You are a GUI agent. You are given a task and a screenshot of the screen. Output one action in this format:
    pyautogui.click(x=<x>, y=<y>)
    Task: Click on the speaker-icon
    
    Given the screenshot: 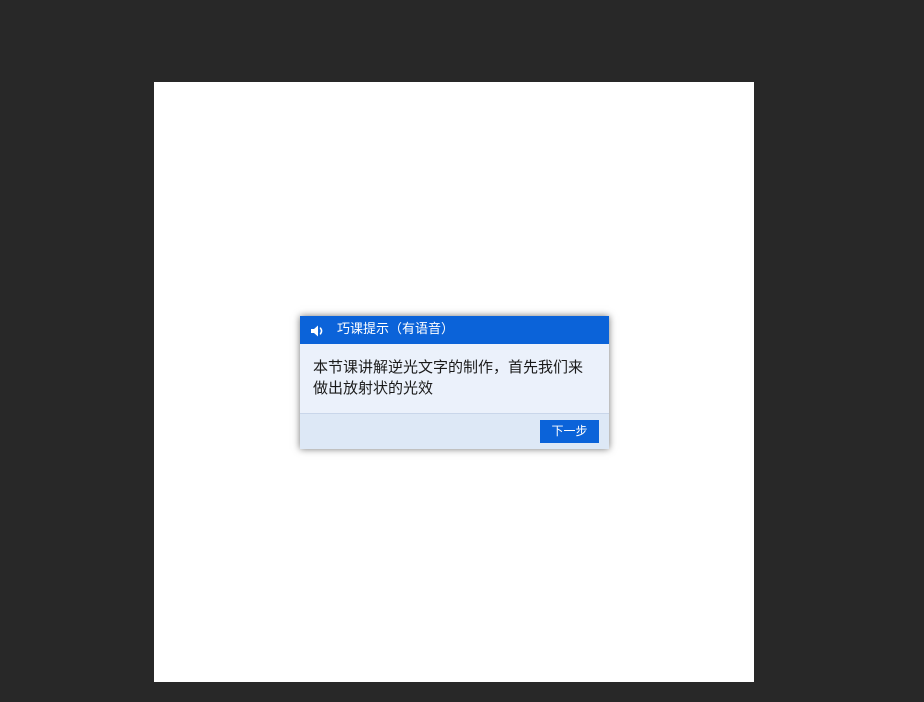 What is the action you would take?
    pyautogui.click(x=318, y=330)
    